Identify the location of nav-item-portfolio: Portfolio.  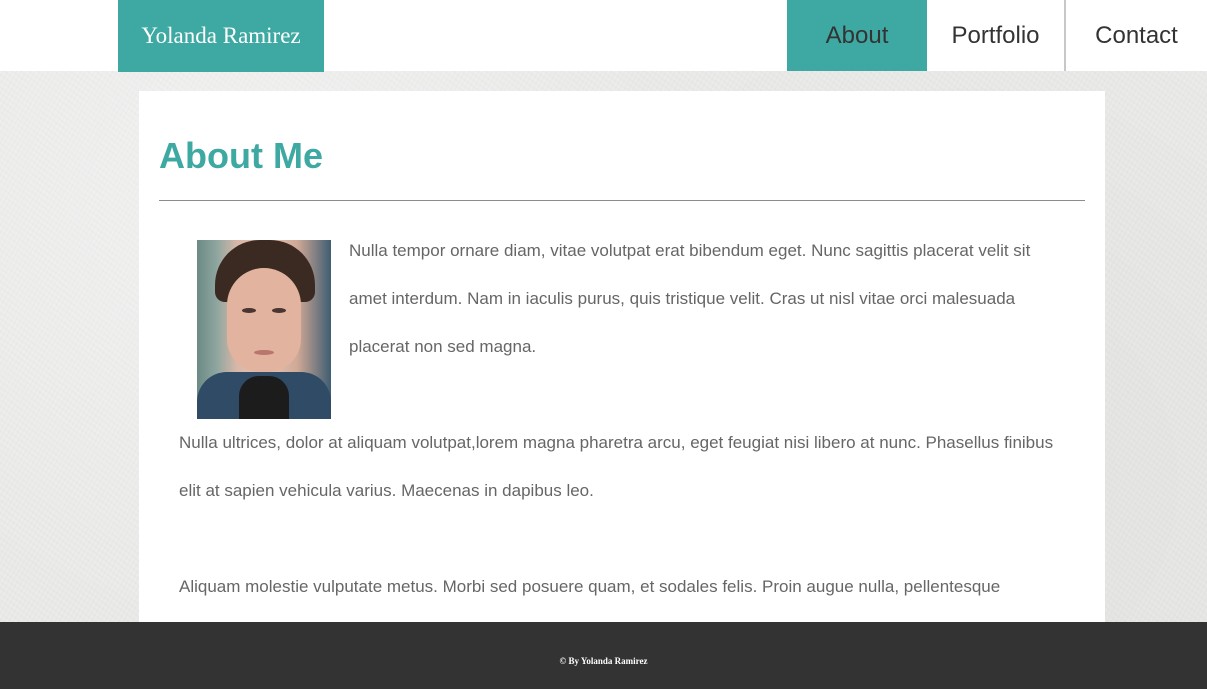
(996, 35).